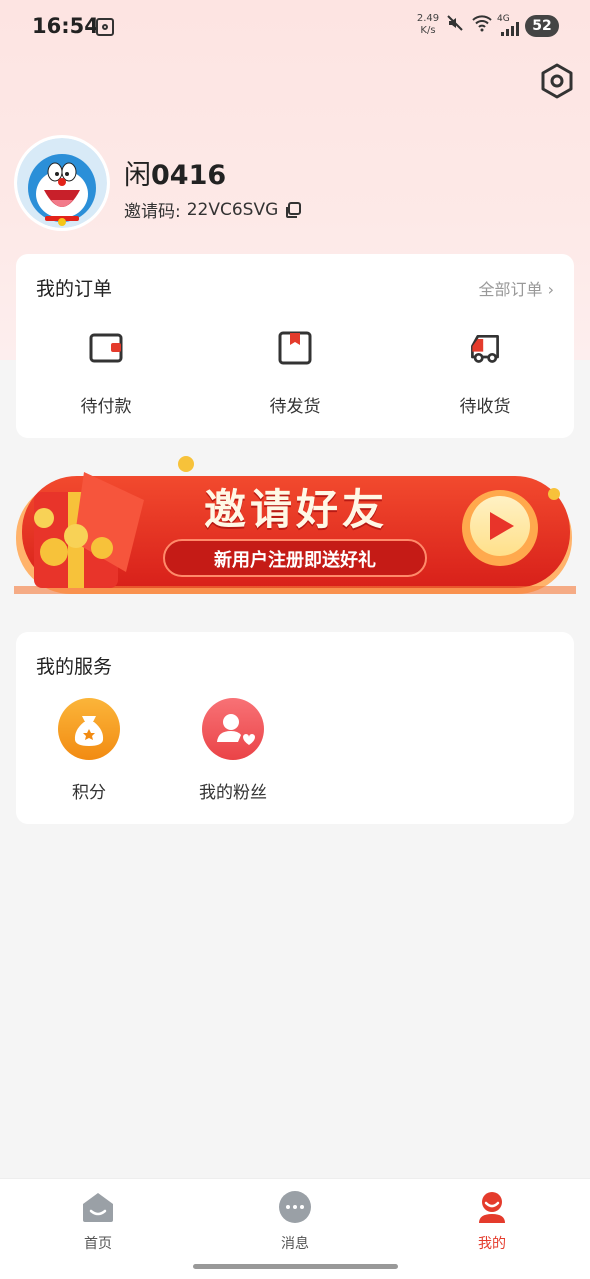 This screenshot has width=590, height=1279. I want to click on battery-indicator: 52, so click(542, 26).